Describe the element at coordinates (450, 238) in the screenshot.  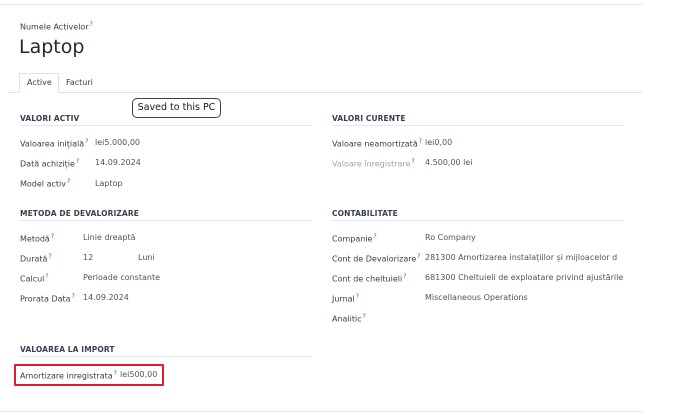
I see `value-companie: Ro Company` at that location.